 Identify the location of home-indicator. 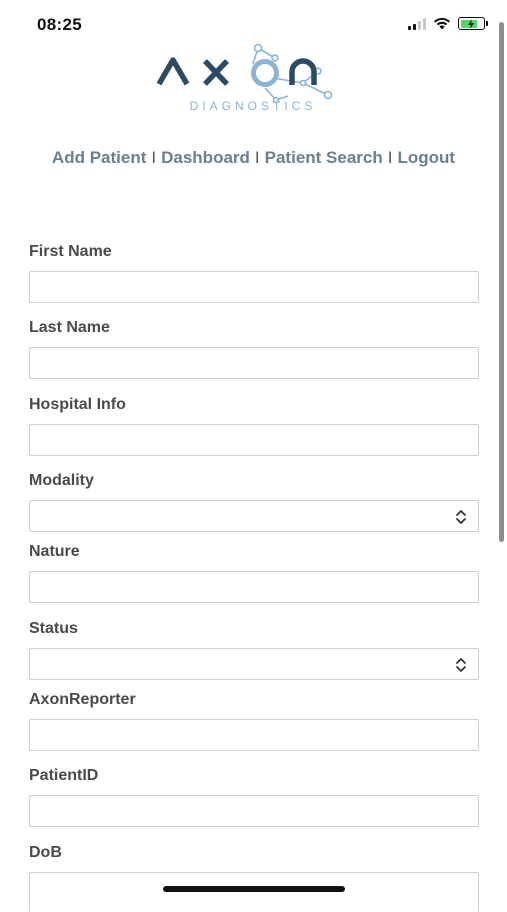
(254, 889).